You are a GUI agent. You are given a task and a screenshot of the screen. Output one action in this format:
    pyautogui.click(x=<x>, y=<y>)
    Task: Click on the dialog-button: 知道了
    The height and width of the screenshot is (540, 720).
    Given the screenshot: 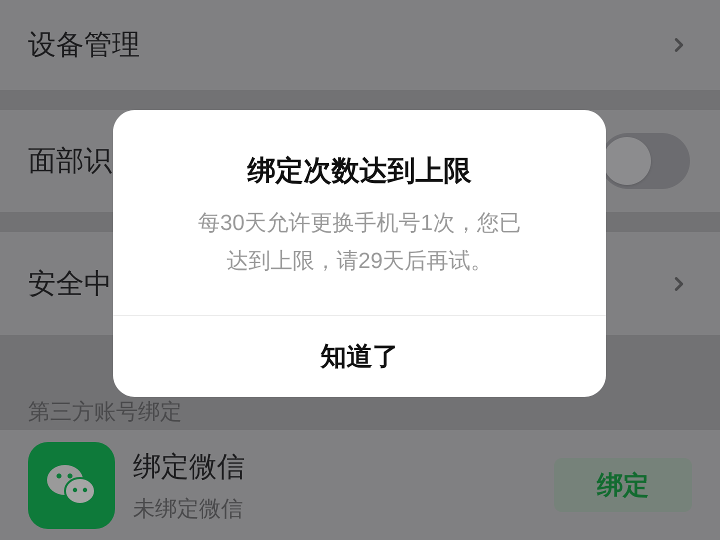 What is the action you would take?
    pyautogui.click(x=359, y=356)
    